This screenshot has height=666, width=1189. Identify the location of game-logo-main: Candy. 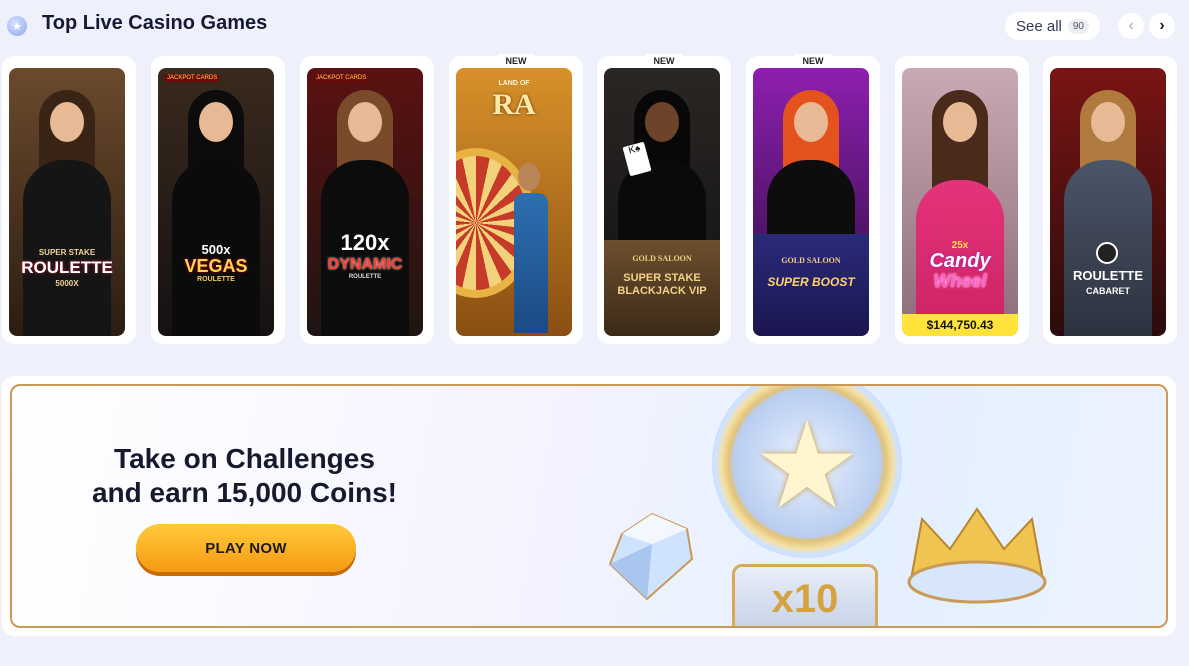
(960, 261).